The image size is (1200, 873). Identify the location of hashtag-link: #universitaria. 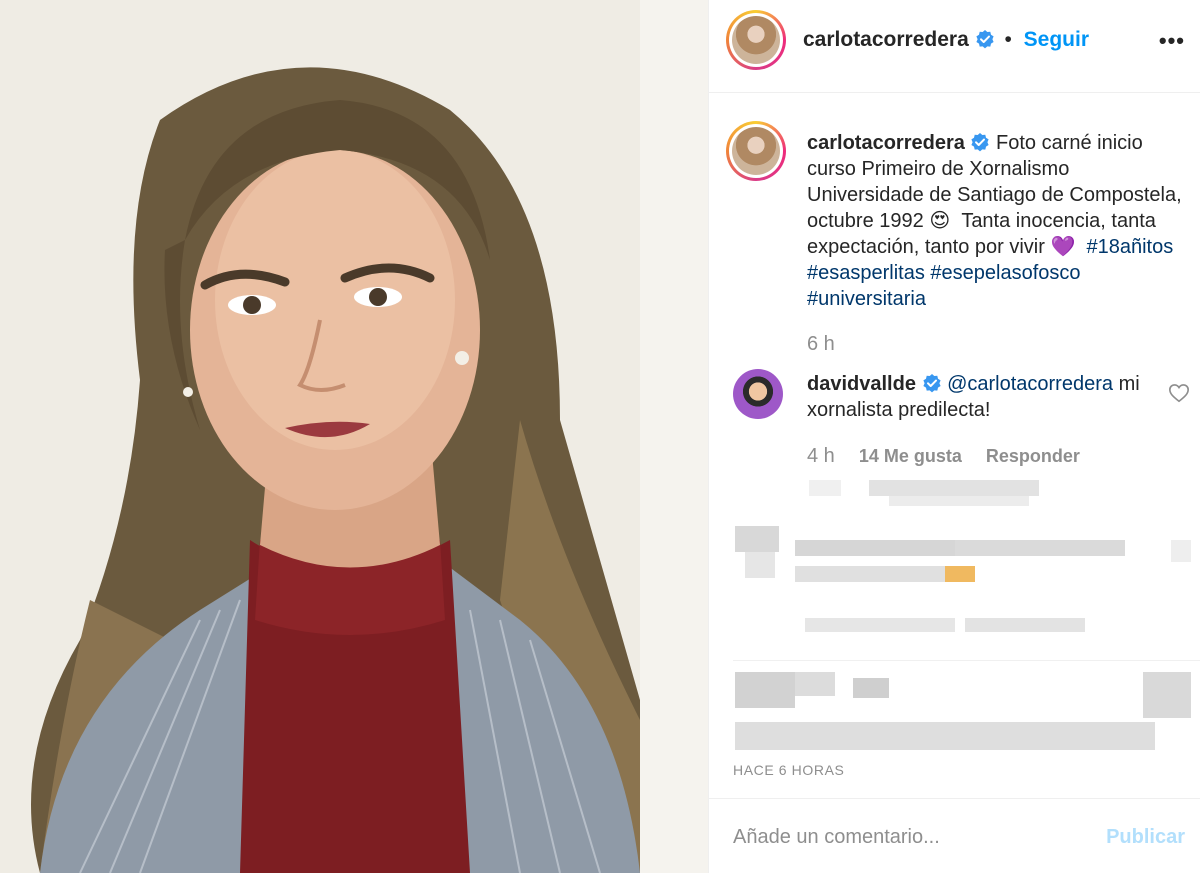
(866, 299).